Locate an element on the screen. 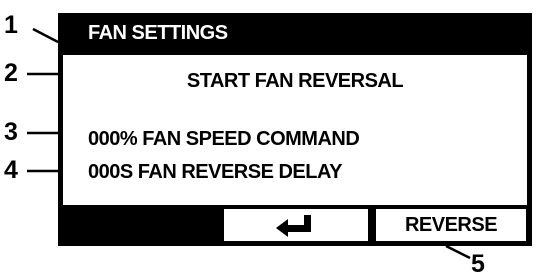  callout-1: 1 is located at coordinates (11, 25).